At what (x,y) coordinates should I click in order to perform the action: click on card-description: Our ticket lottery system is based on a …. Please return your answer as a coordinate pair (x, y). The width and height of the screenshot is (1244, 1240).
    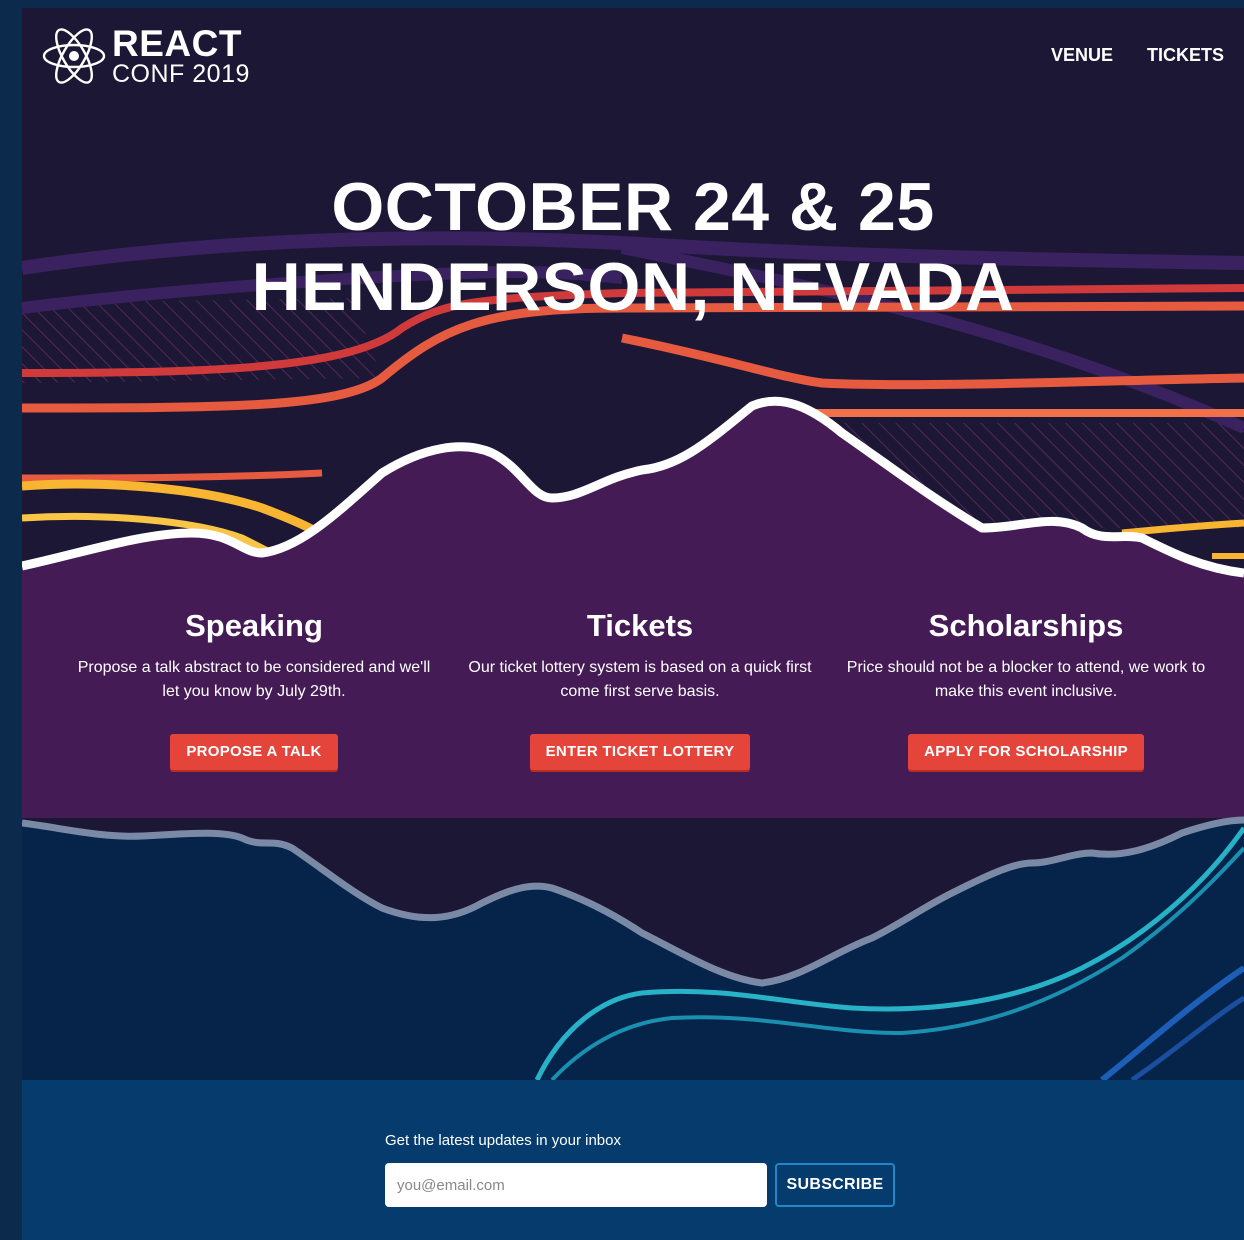
    Looking at the image, I should click on (640, 679).